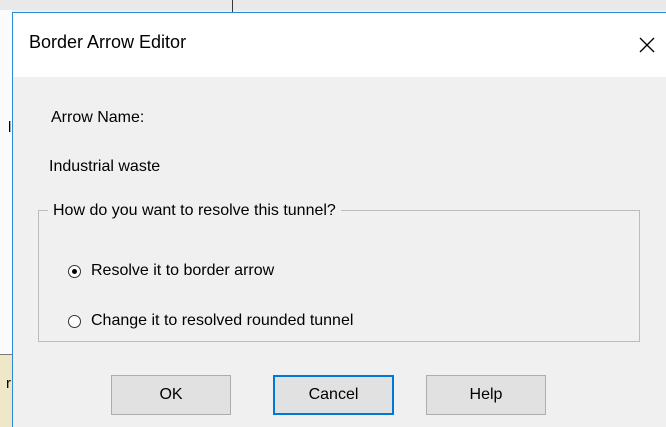  Describe the element at coordinates (8, 383) in the screenshot. I see `background-text: r` at that location.